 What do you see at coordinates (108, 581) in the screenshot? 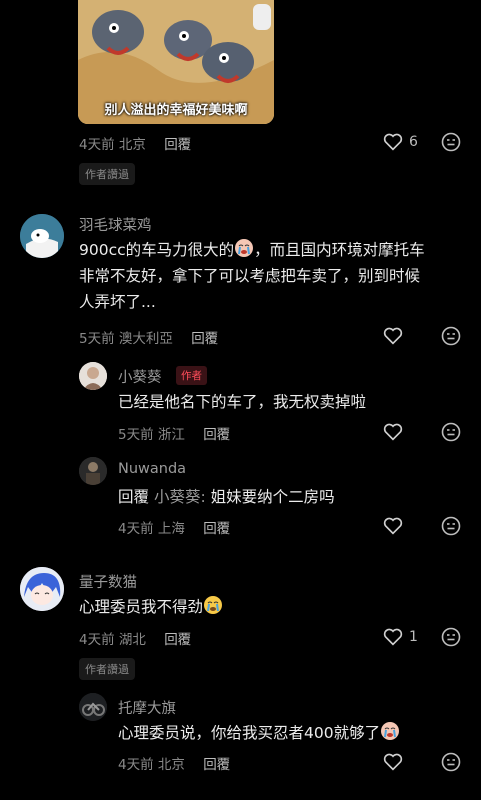
I see `username: 量子数猫` at bounding box center [108, 581].